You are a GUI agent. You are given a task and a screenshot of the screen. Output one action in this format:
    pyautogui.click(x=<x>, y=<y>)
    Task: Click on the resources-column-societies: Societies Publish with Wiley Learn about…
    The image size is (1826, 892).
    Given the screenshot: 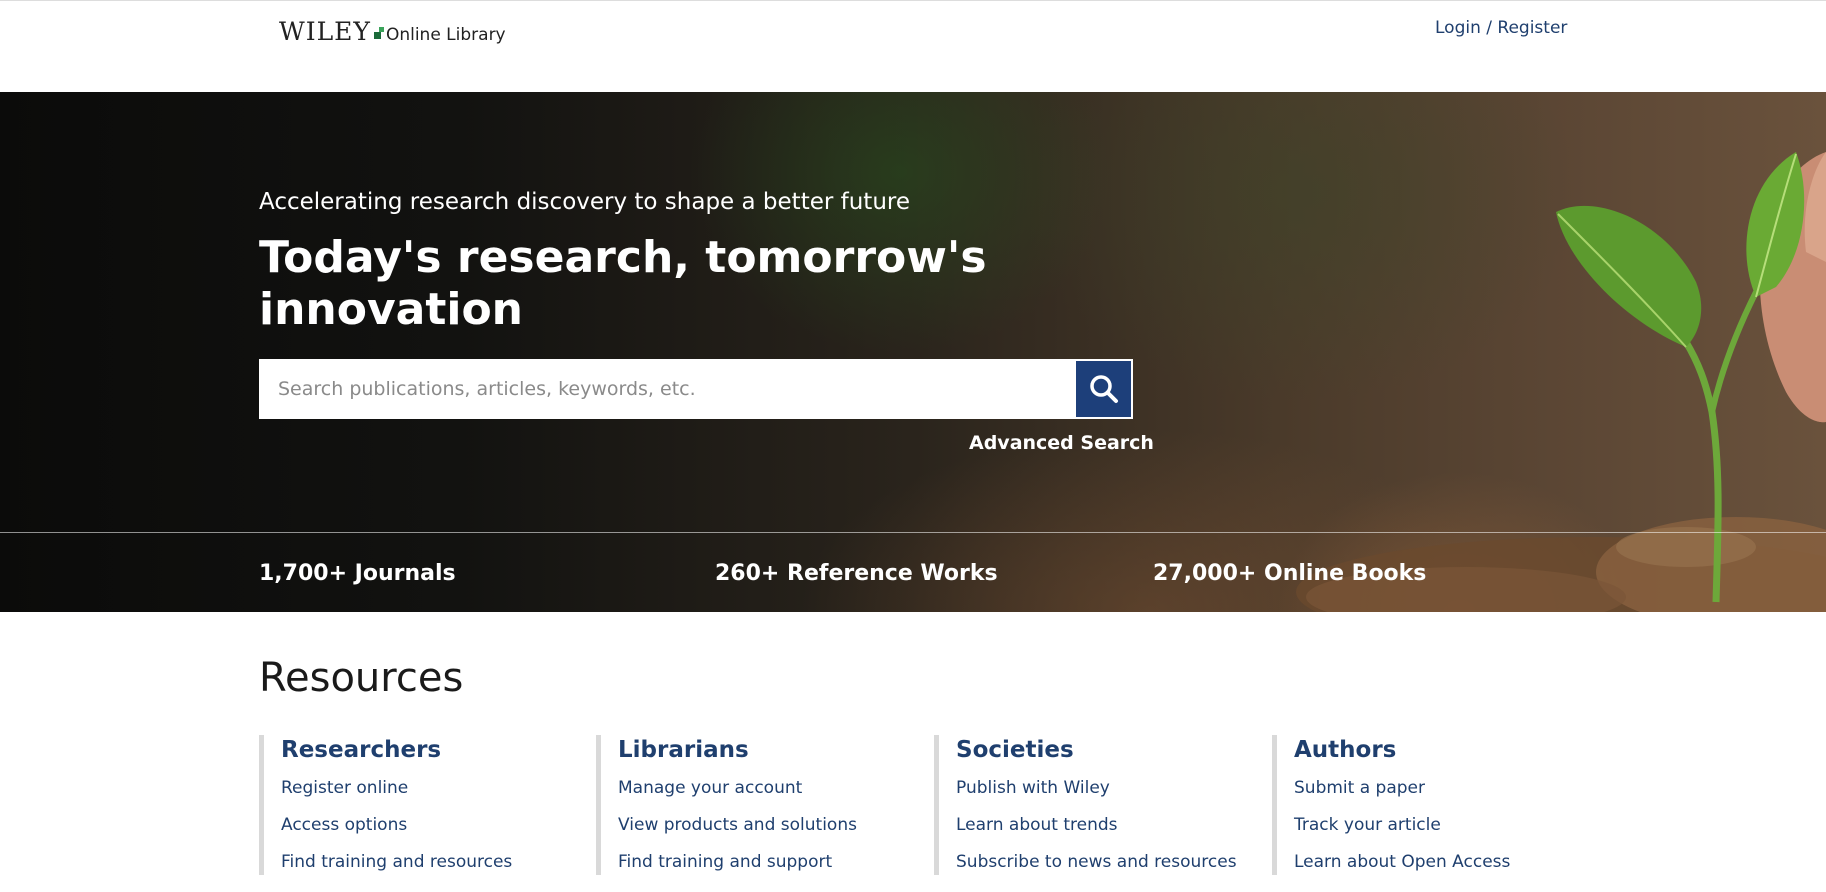 What is the action you would take?
    pyautogui.click(x=1099, y=805)
    